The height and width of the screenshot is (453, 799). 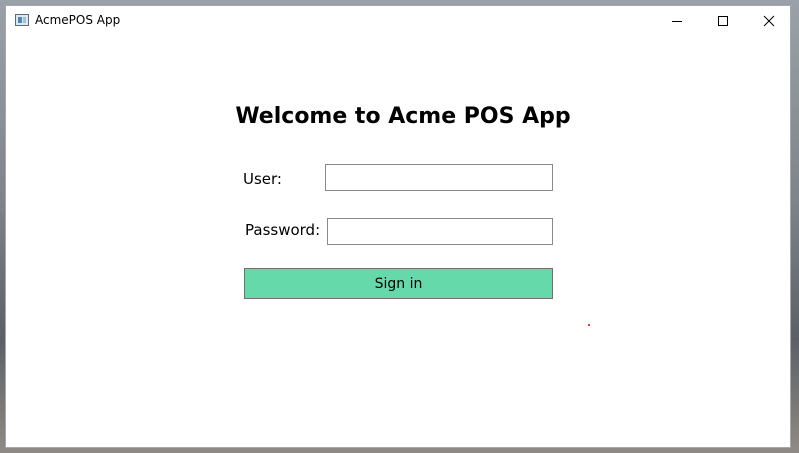 I want to click on signin-button: Sign in, so click(x=398, y=283).